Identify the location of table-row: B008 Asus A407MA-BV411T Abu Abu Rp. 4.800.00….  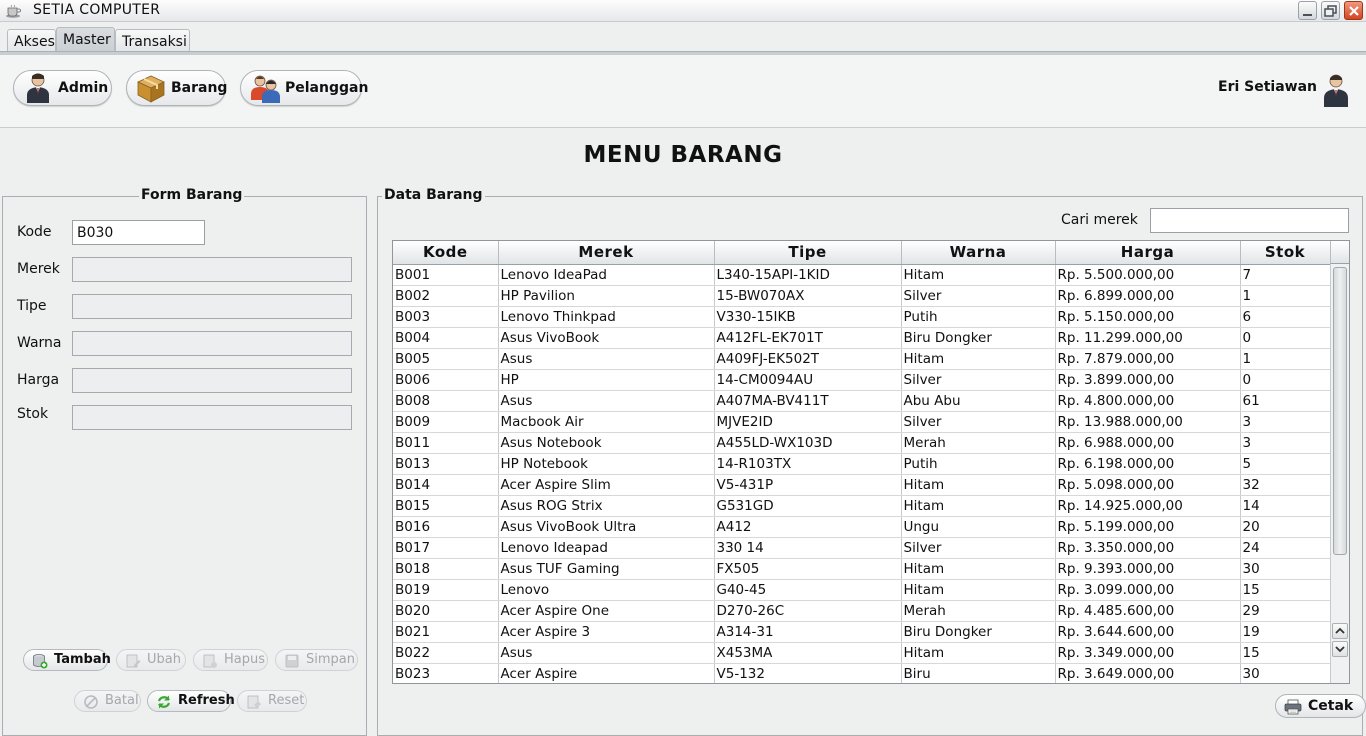
(862, 401).